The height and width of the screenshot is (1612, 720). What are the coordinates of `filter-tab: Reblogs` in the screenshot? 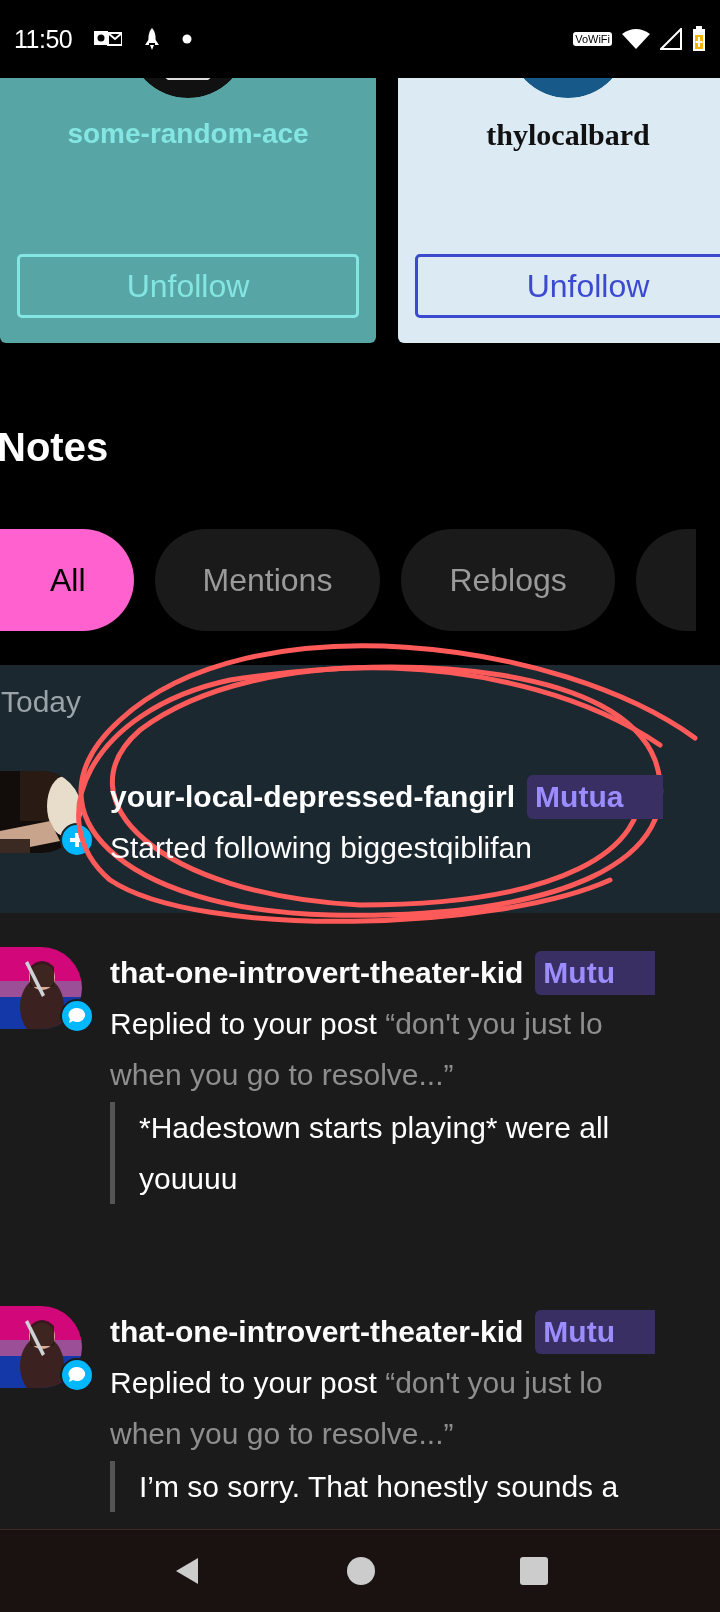 It's located at (508, 580).